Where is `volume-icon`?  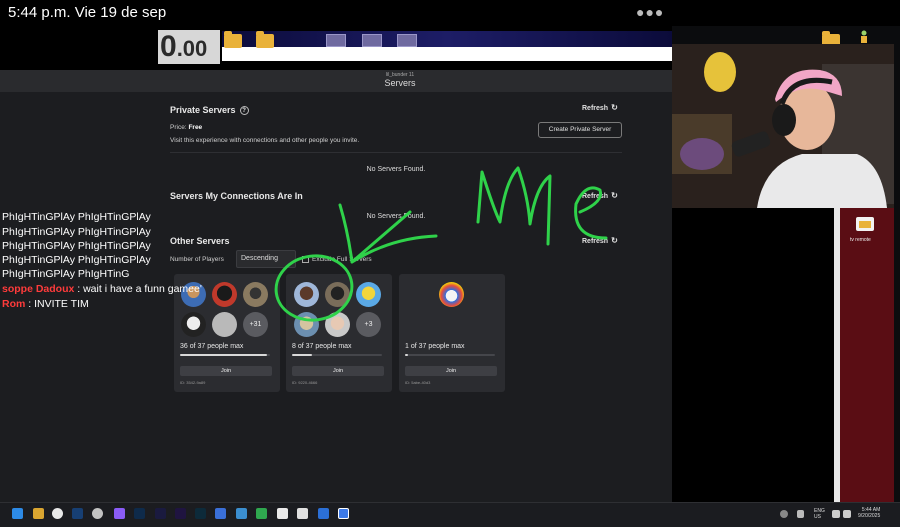
volume-icon is located at coordinates (847, 514).